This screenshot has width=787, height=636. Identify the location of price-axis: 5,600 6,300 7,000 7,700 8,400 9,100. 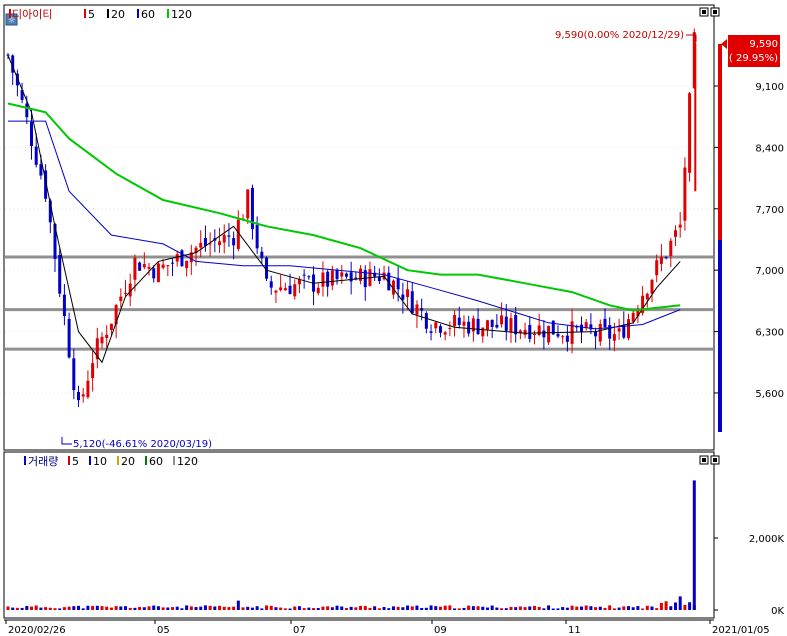
(749, 241).